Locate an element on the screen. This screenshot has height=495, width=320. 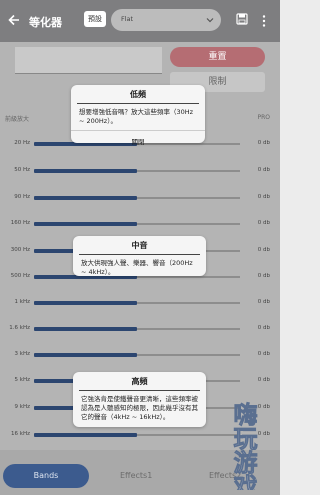
band-frequency-label: 50 Hz is located at coordinates (22, 170).